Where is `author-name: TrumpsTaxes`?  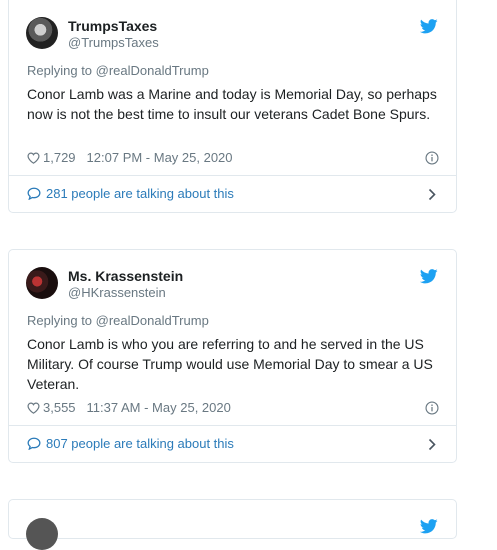 author-name: TrumpsTaxes is located at coordinates (112, 26).